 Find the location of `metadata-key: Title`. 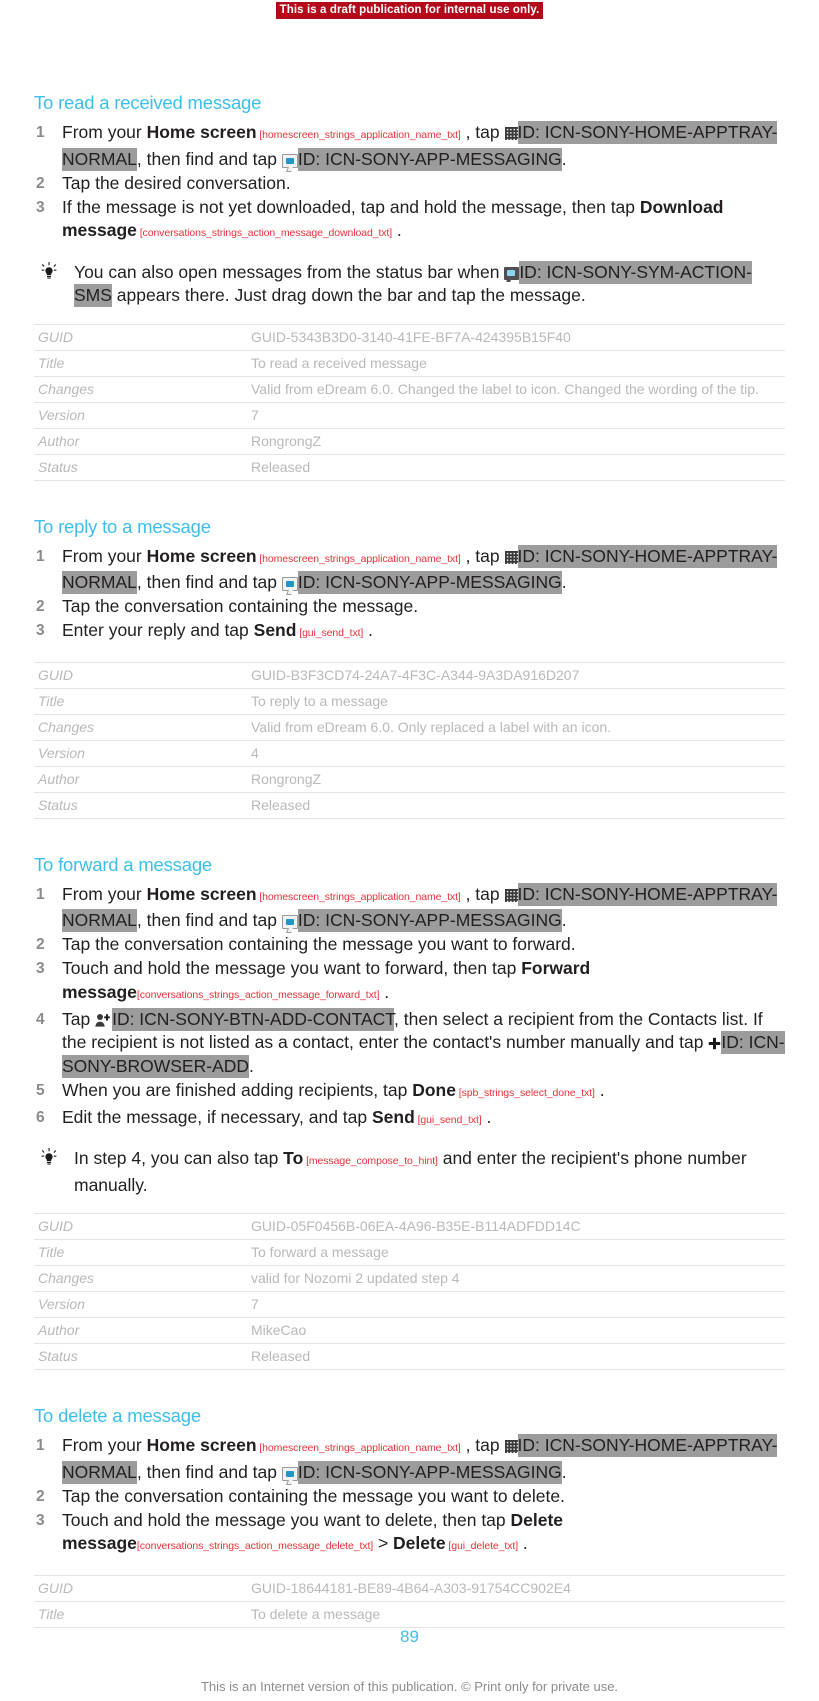

metadata-key: Title is located at coordinates (51, 1252).